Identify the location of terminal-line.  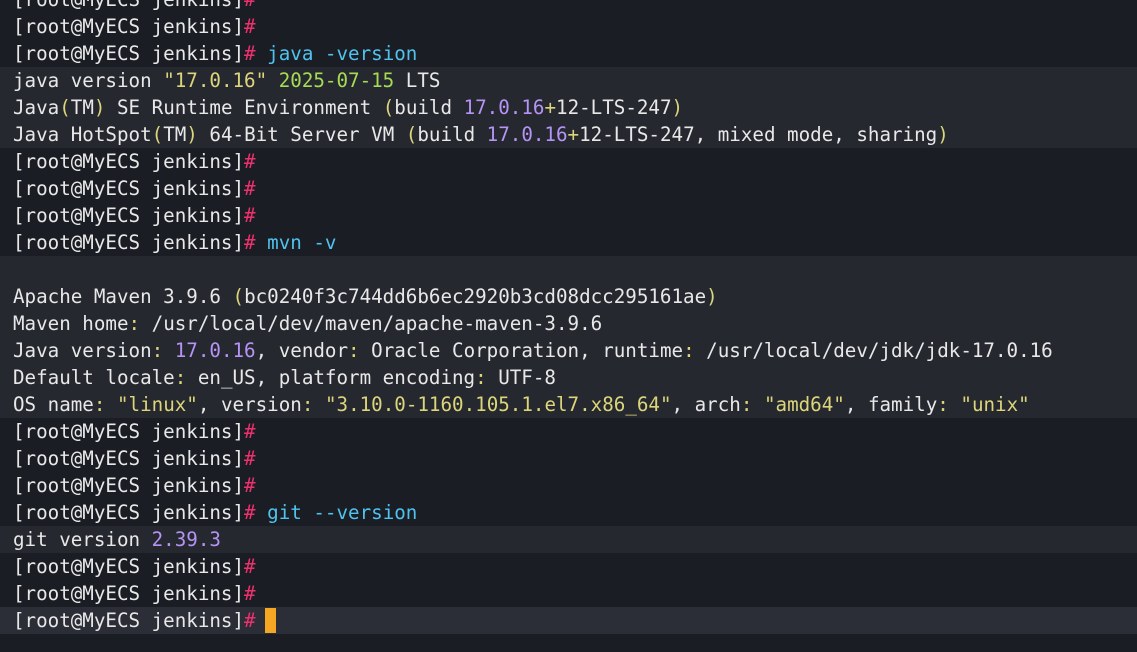
(568, 269).